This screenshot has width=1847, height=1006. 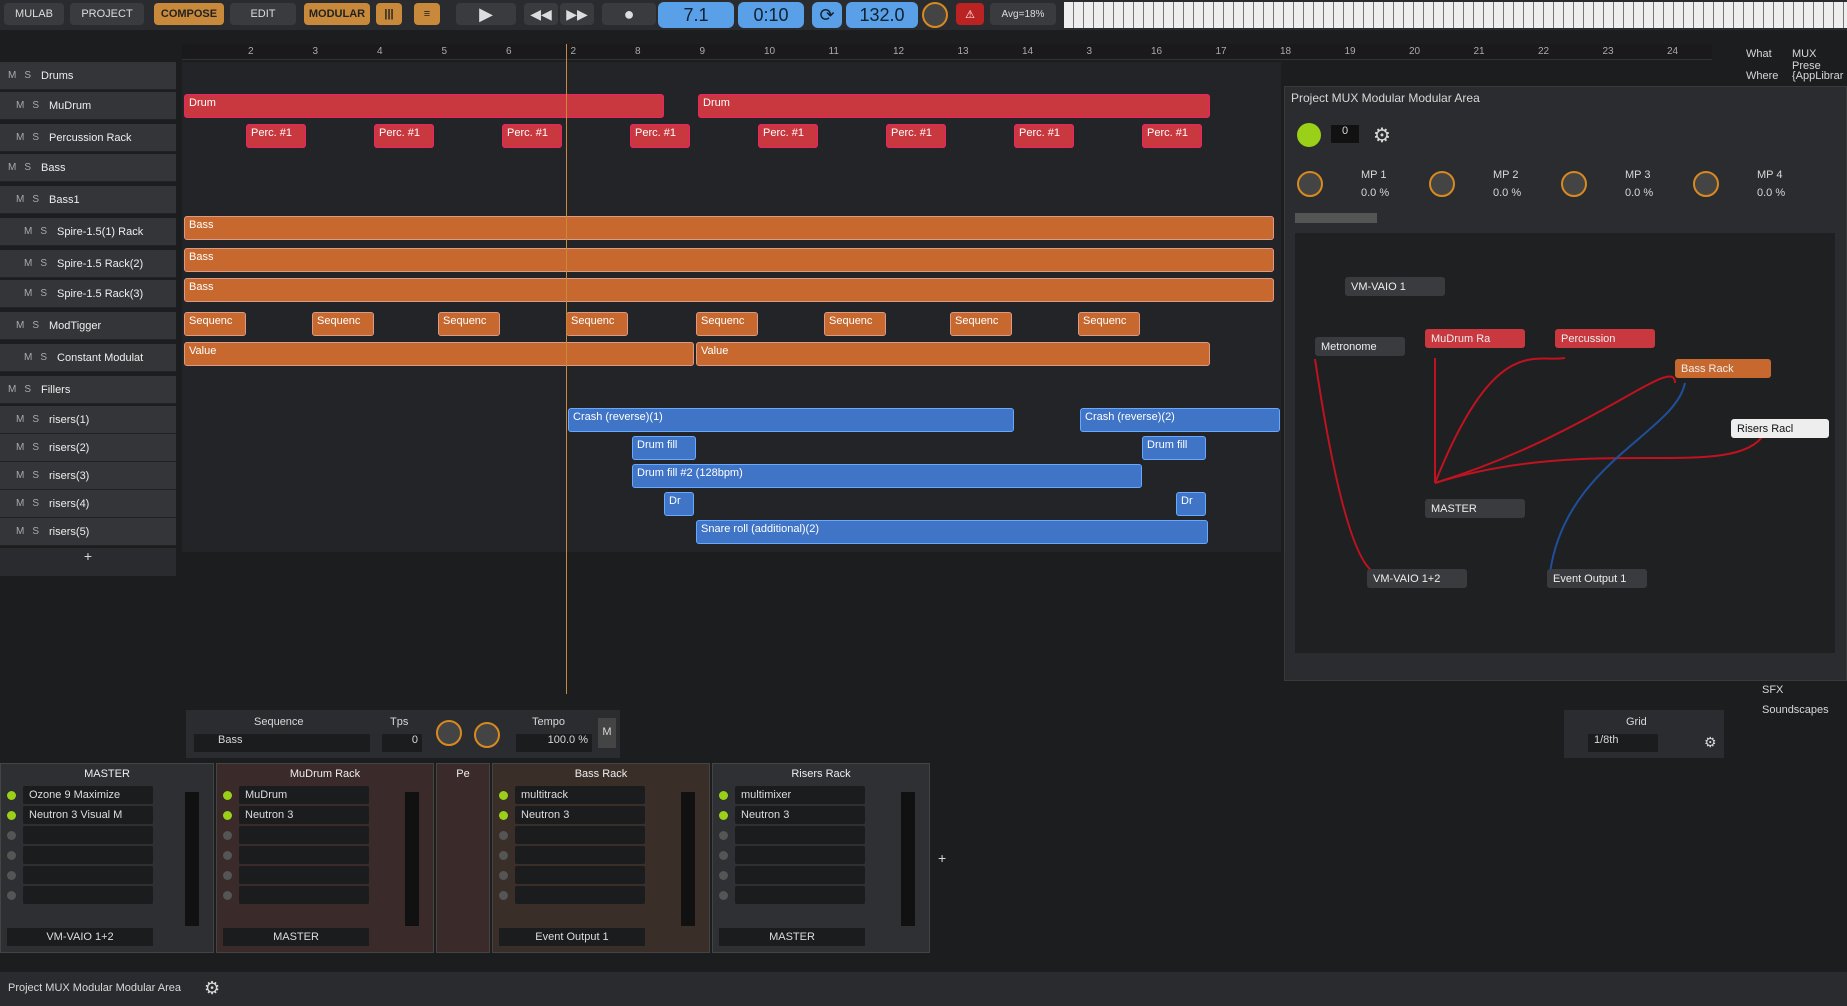 I want to click on clip: Drum fill, so click(x=1174, y=448).